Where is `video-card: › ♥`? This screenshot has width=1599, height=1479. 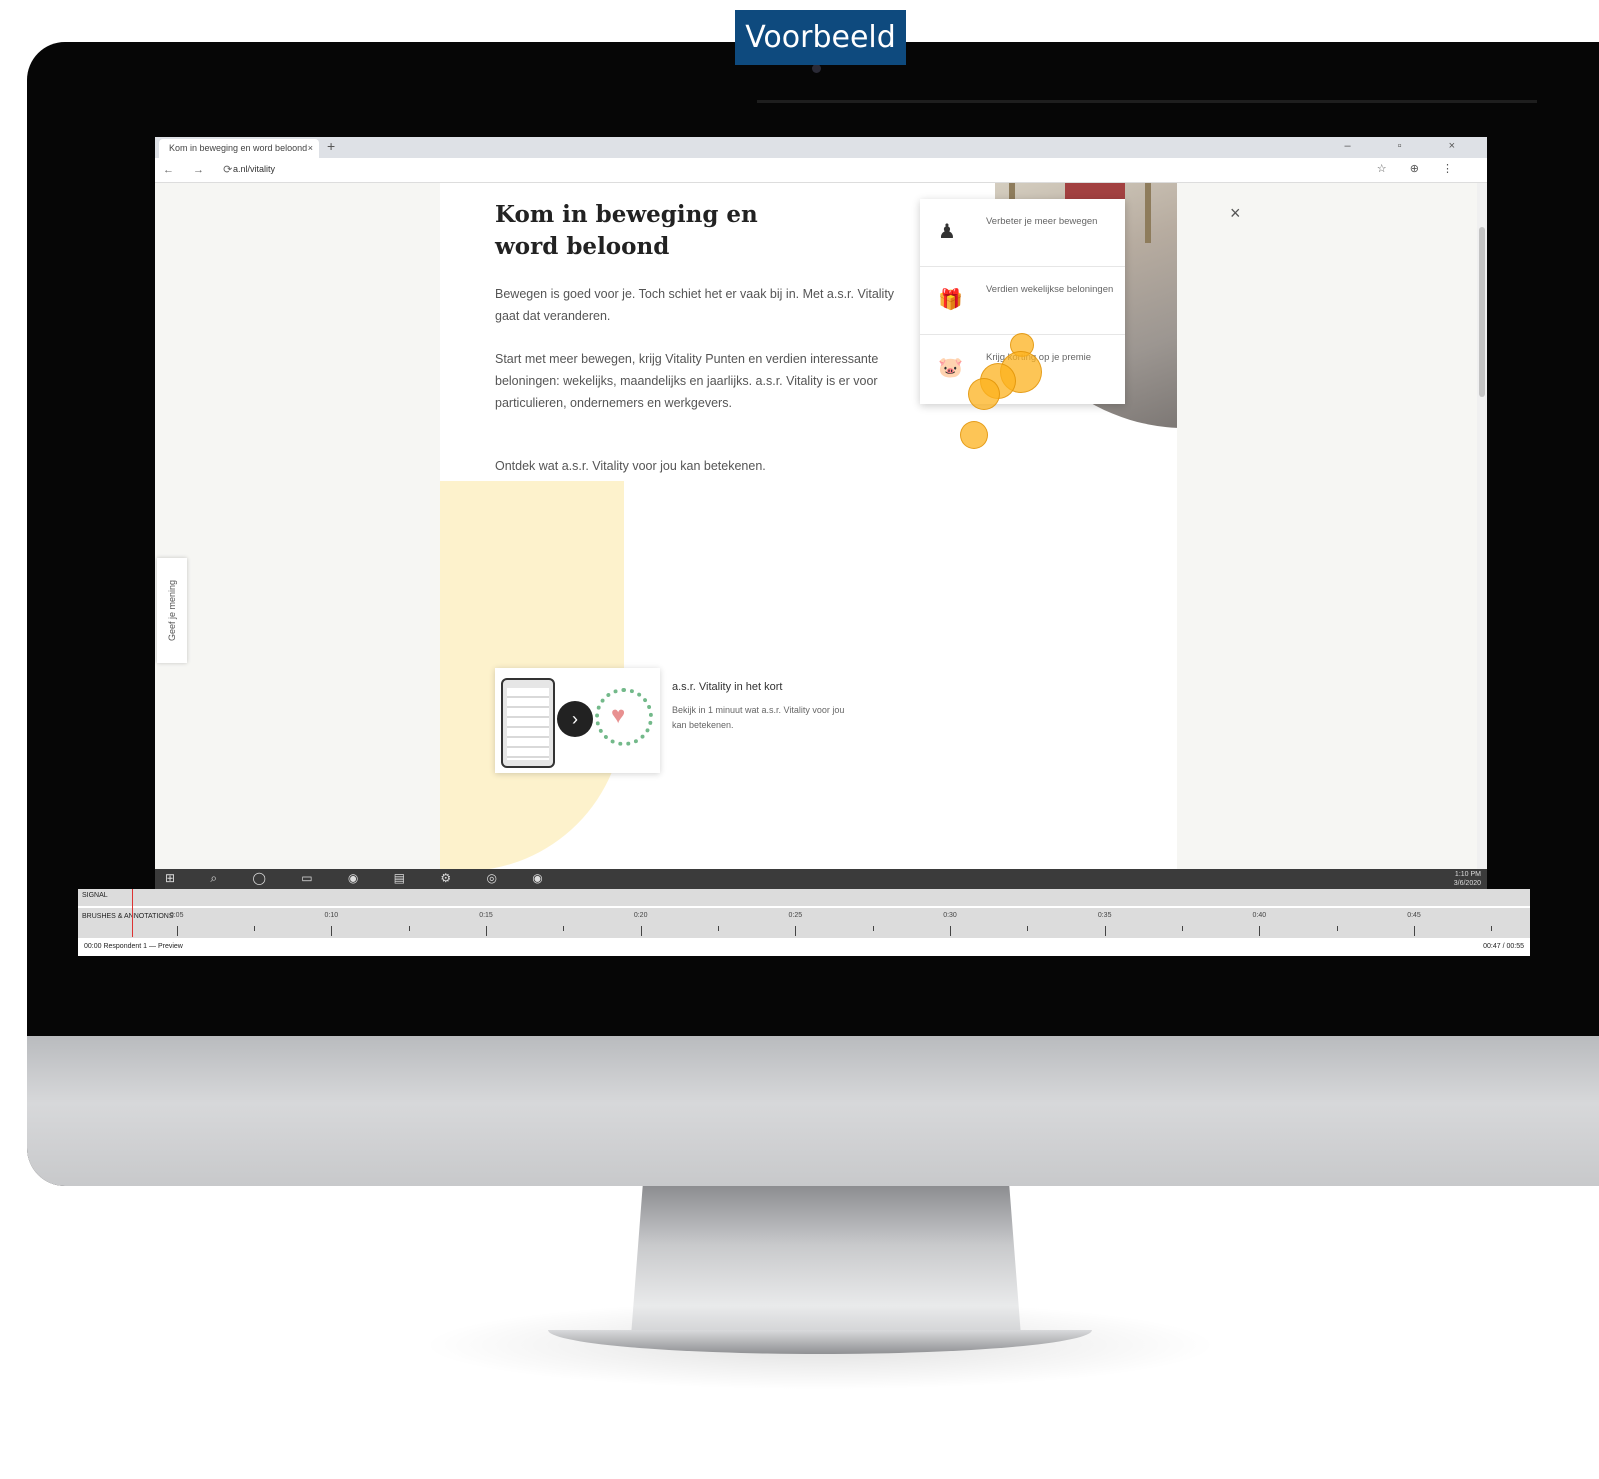
video-card: › ♥ is located at coordinates (577, 720).